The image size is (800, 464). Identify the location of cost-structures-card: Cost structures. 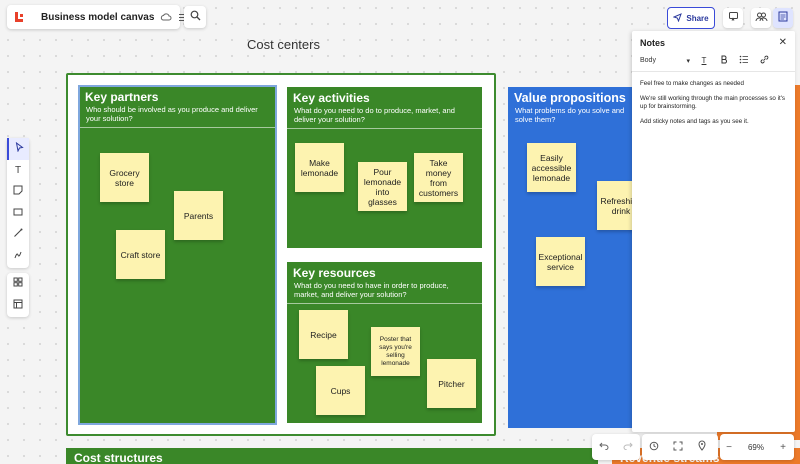
(332, 456).